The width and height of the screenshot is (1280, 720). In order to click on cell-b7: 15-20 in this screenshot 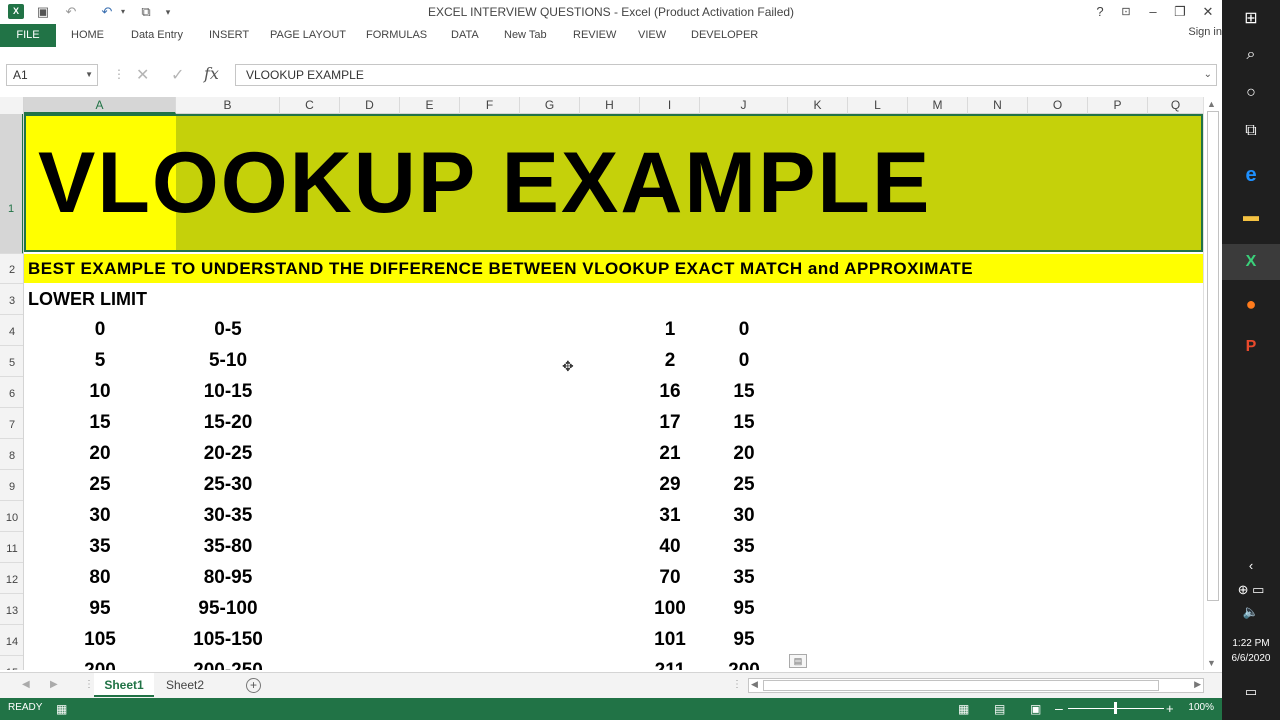, I will do `click(228, 423)`.